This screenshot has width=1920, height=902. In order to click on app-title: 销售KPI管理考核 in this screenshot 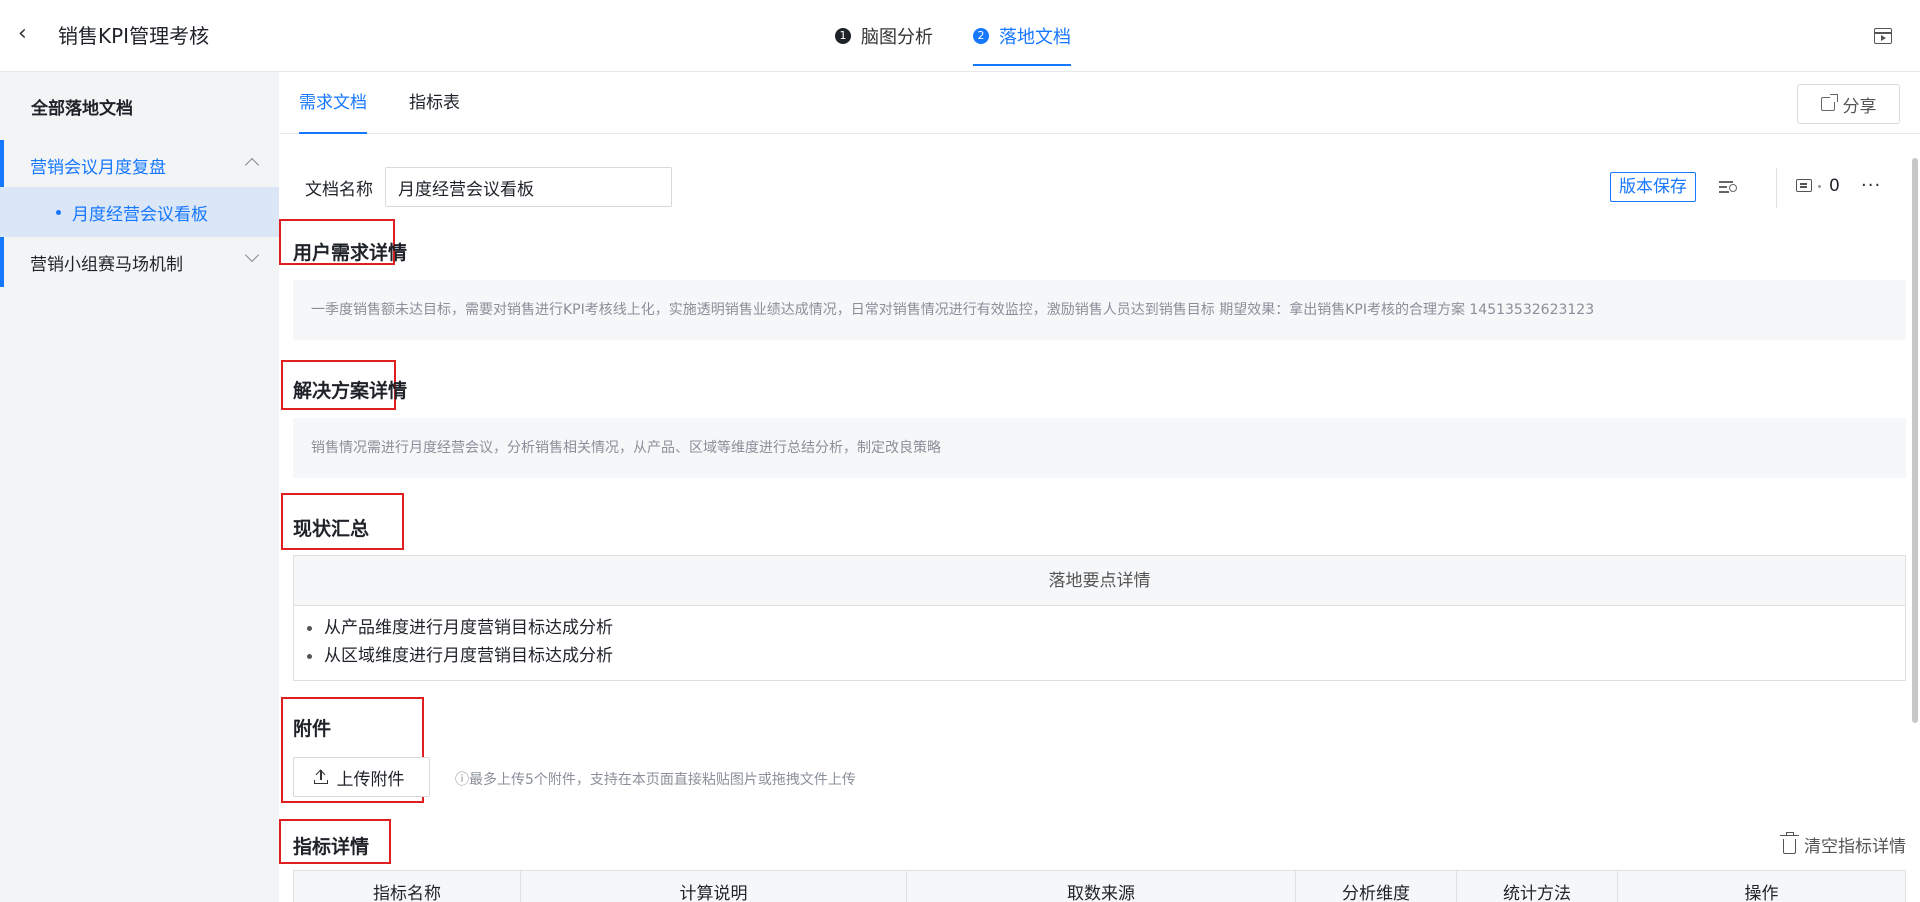, I will do `click(134, 36)`.